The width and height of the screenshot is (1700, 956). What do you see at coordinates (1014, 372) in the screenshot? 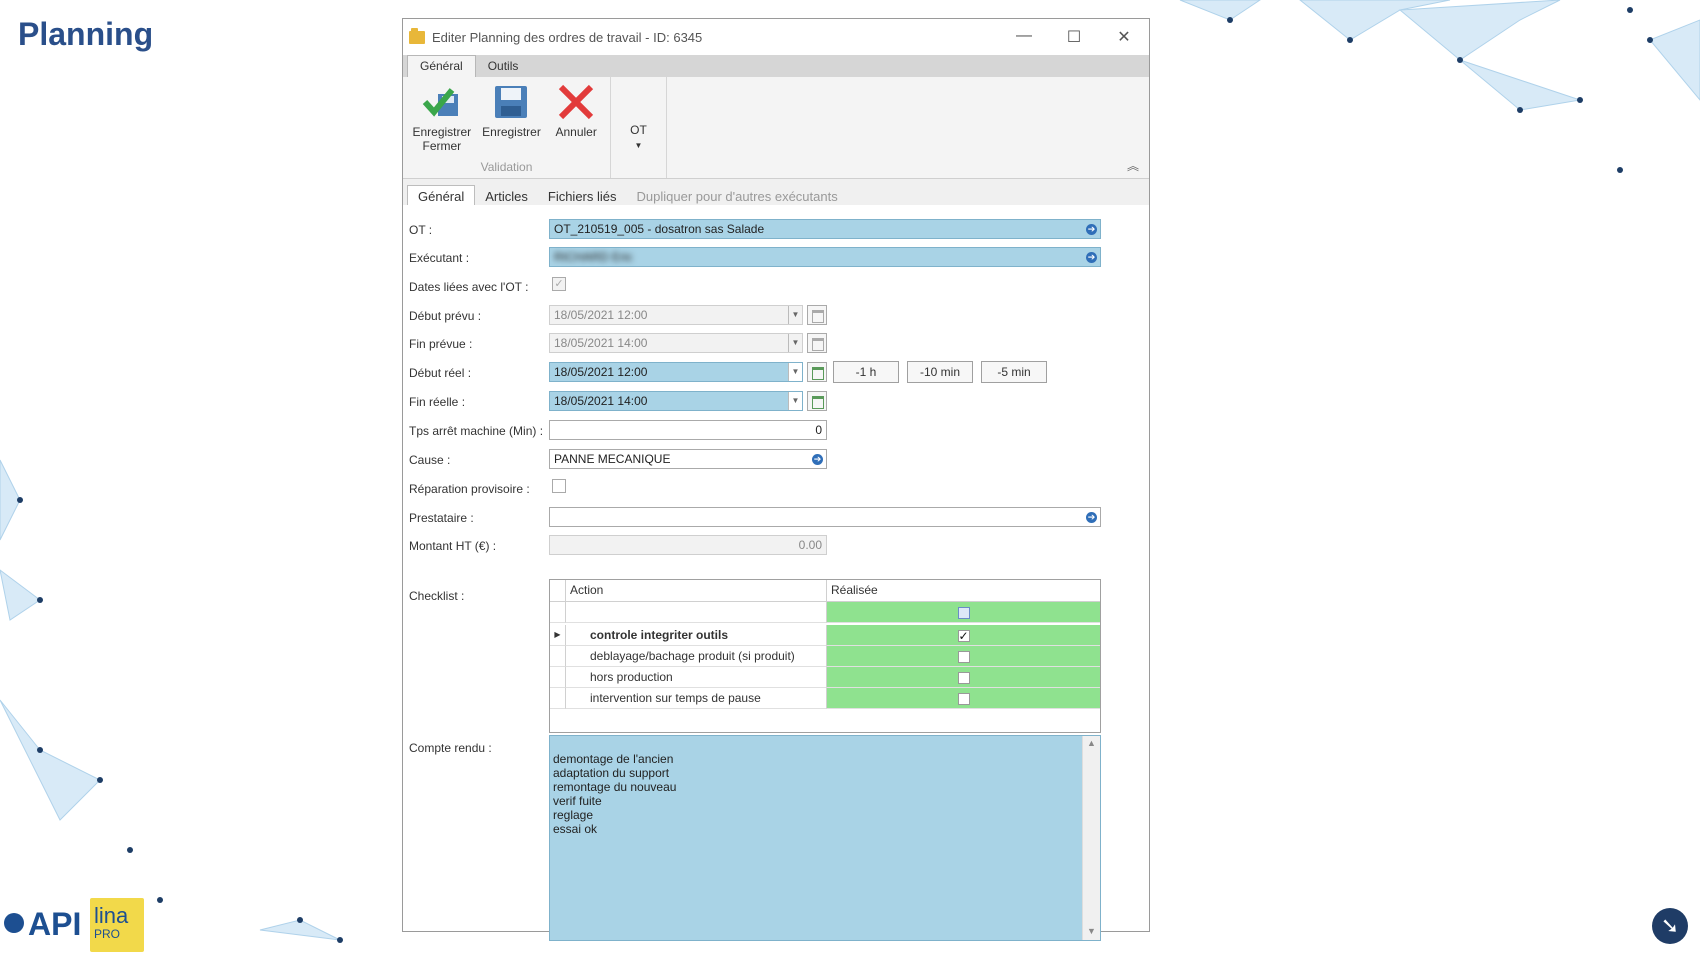
I see `minus-5min-button: -5 min` at bounding box center [1014, 372].